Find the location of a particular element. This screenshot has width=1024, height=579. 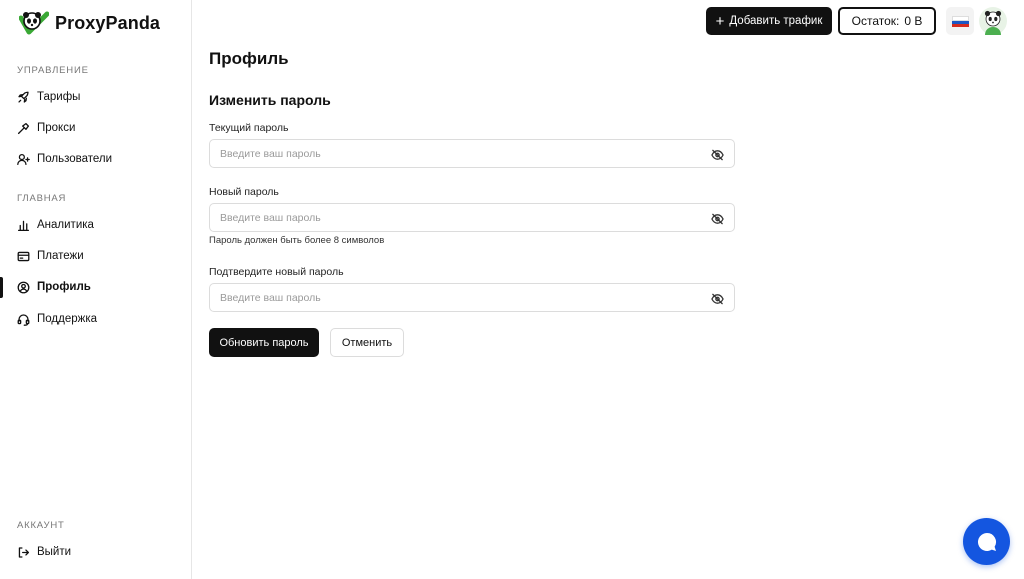

sidebar-item-tariffs: Тарифы is located at coordinates (48, 97).